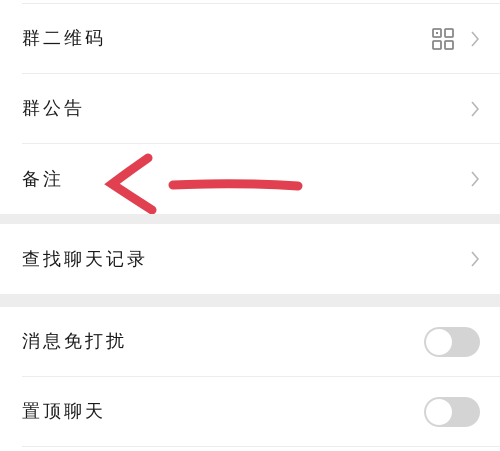  Describe the element at coordinates (223, 411) in the screenshot. I see `setting-label: 置顶聊天` at that location.